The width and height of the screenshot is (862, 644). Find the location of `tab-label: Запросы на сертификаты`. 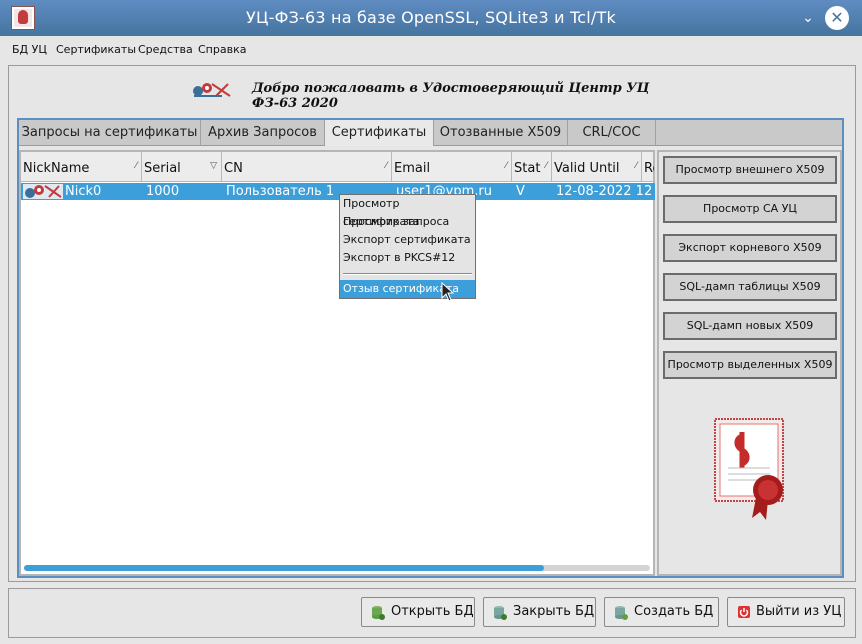

tab-label: Запросы на сертификаты is located at coordinates (109, 132).